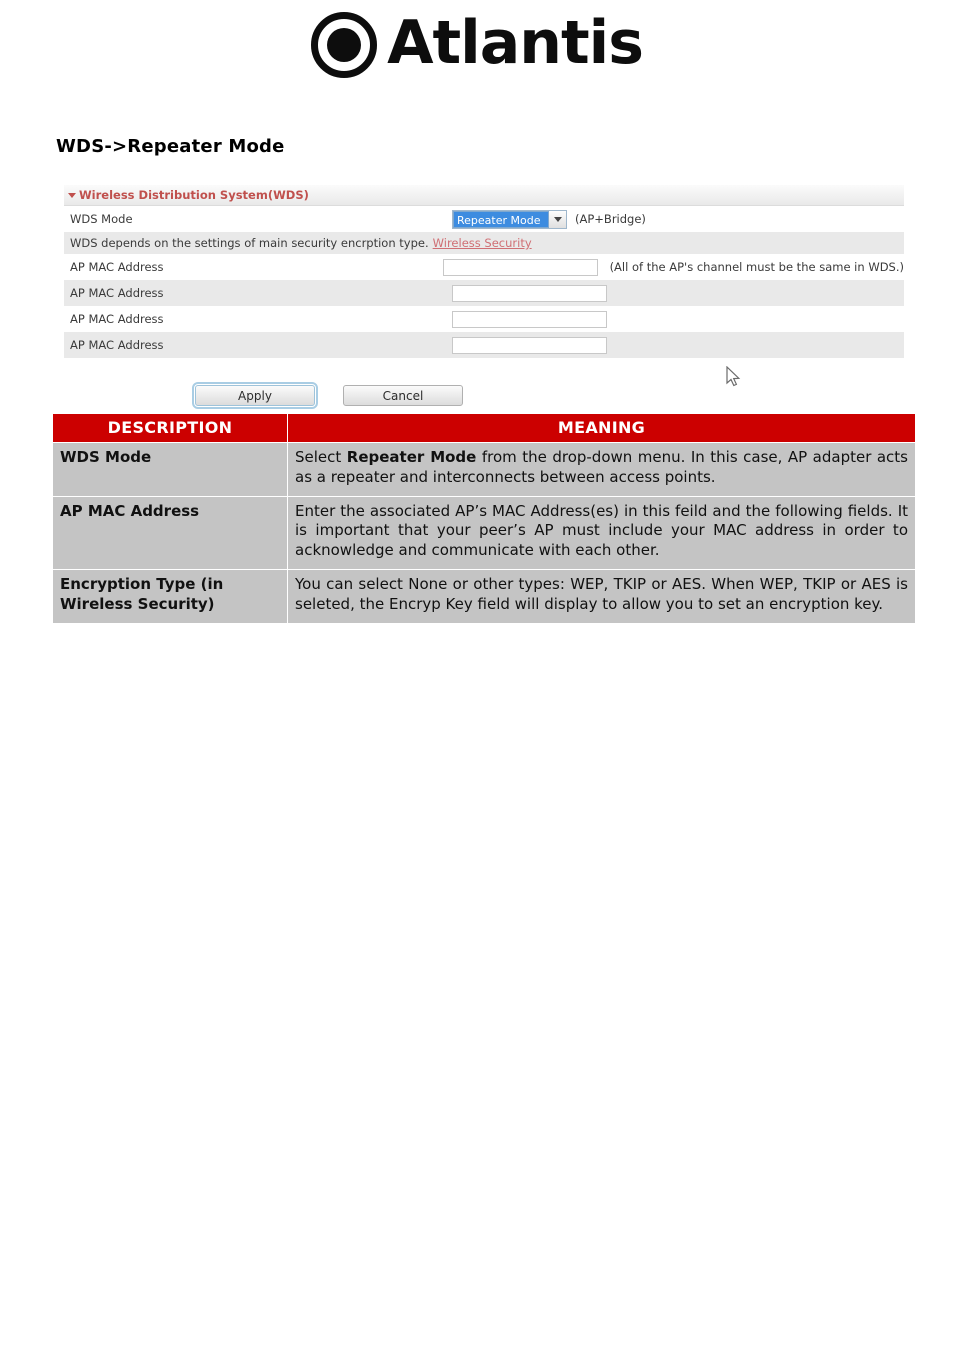  What do you see at coordinates (403, 395) in the screenshot?
I see `cancel-button: Cancel` at bounding box center [403, 395].